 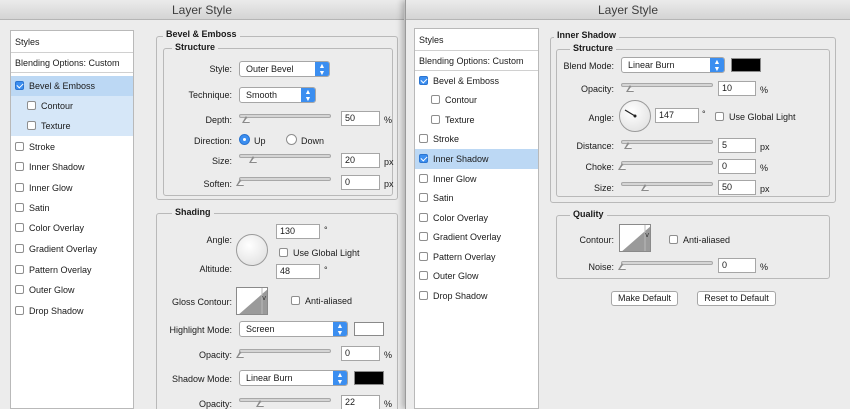 What do you see at coordinates (285, 179) in the screenshot?
I see `soften-slider` at bounding box center [285, 179].